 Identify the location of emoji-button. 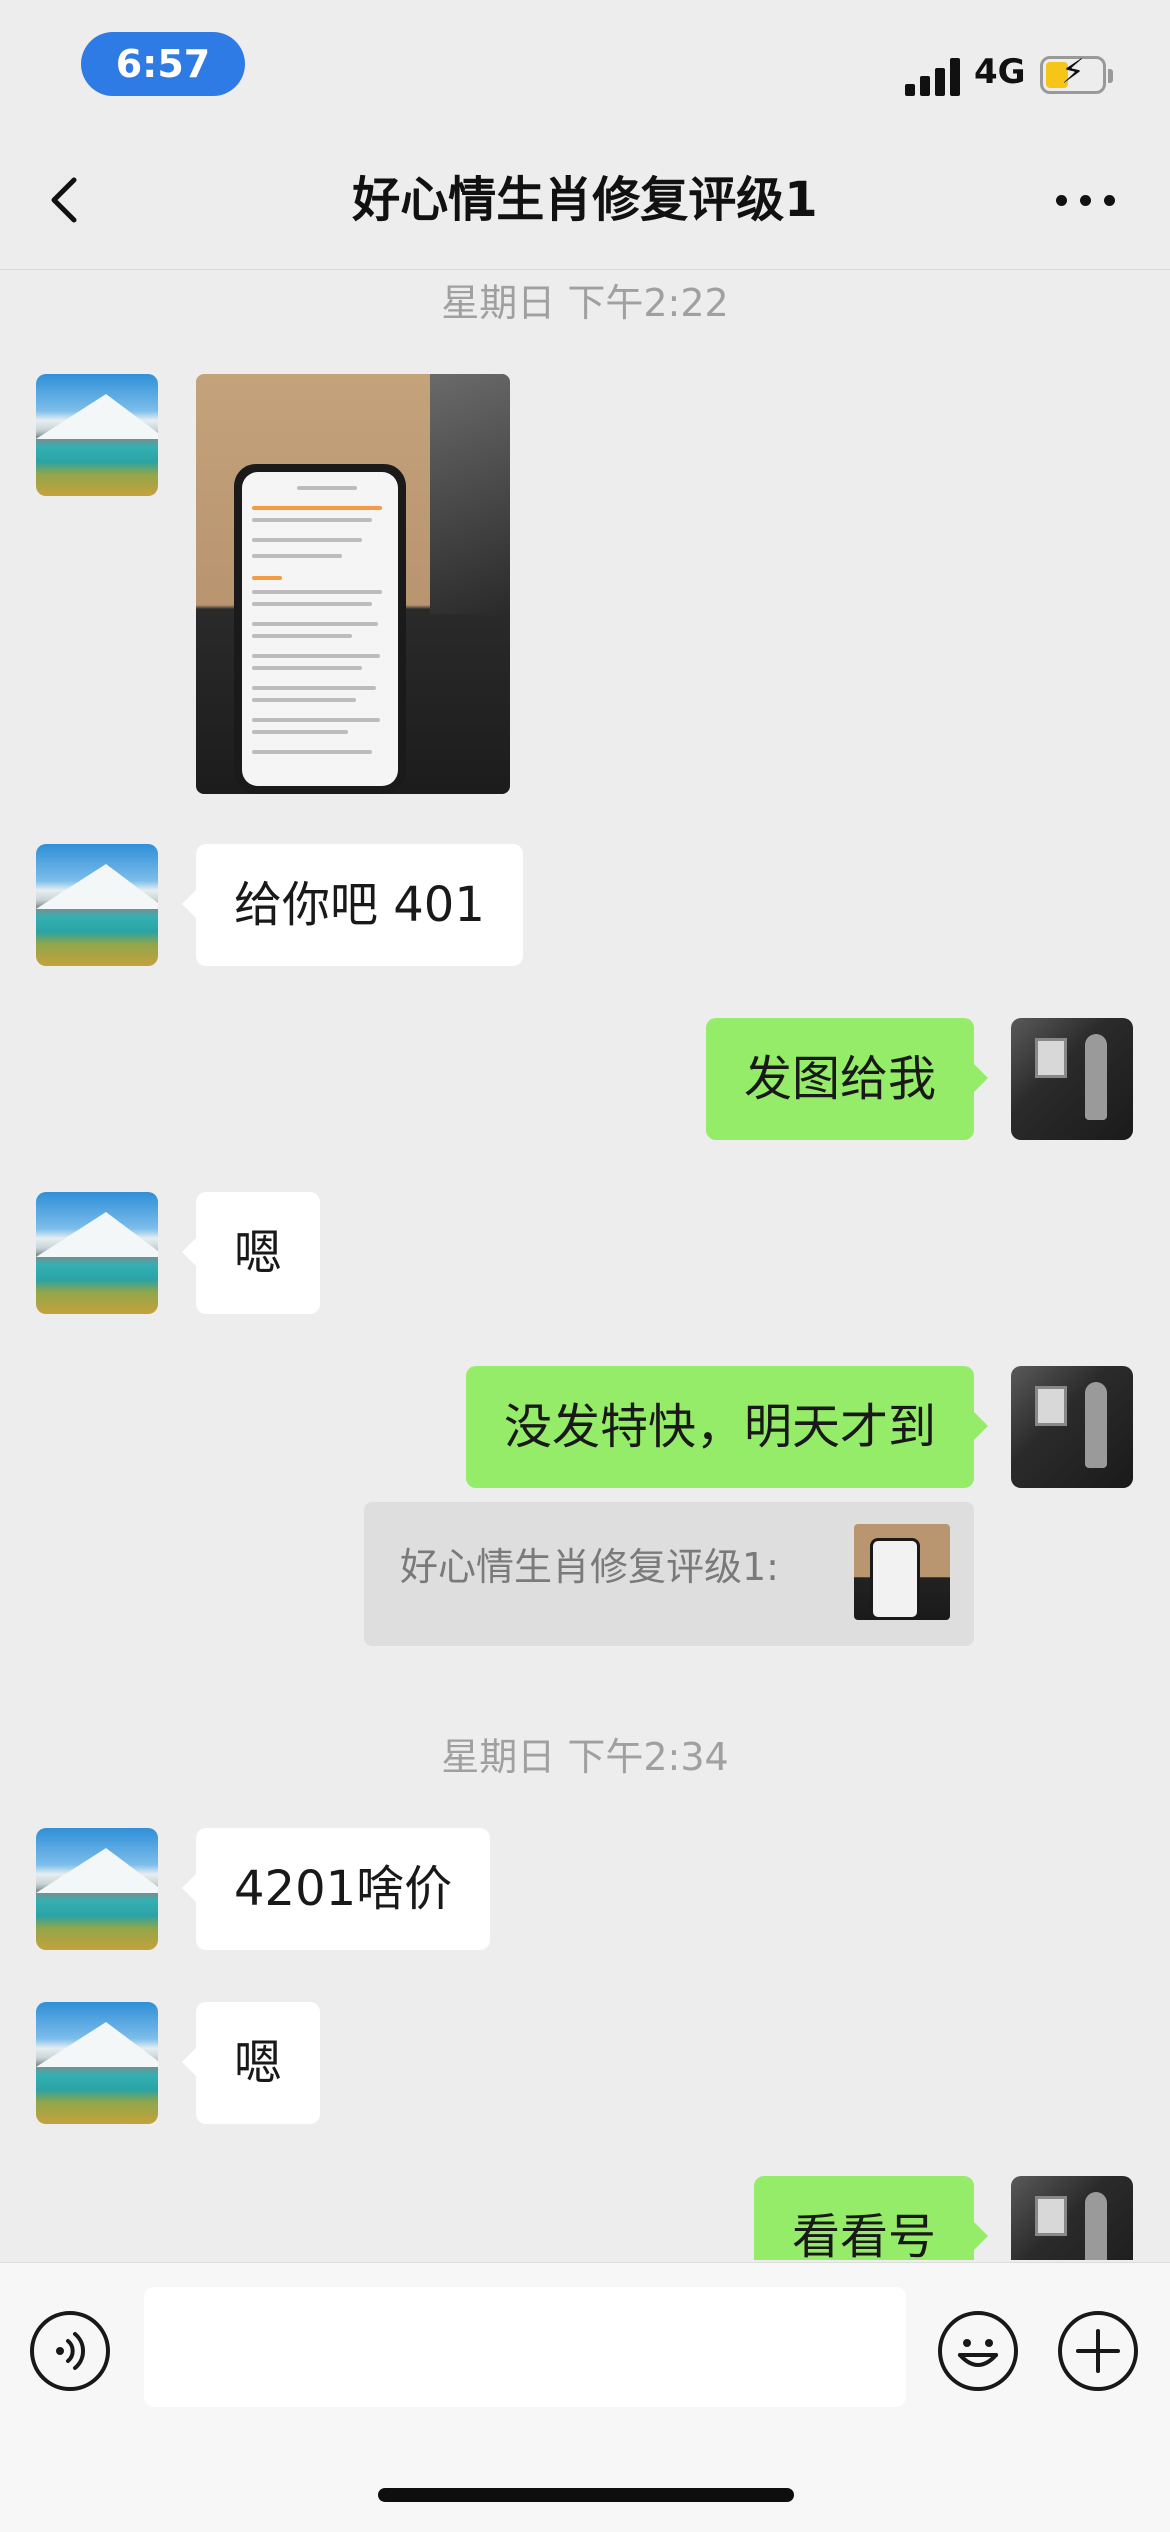
(978, 2351).